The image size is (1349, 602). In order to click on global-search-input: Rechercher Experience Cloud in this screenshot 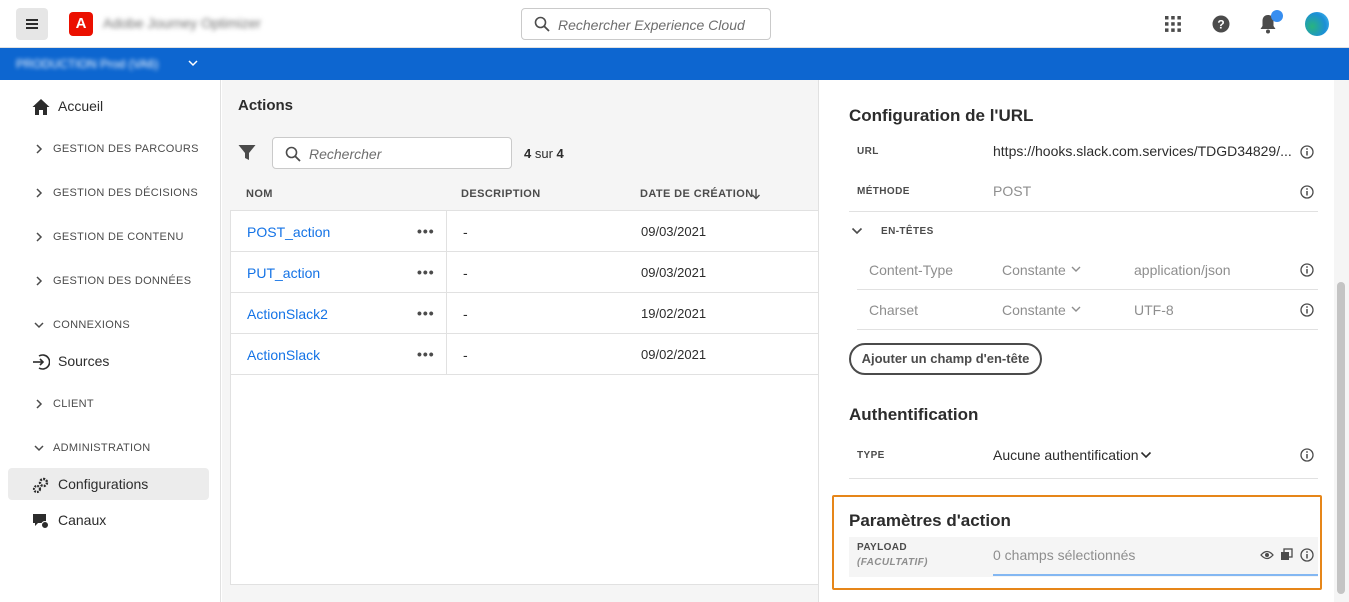, I will do `click(646, 24)`.